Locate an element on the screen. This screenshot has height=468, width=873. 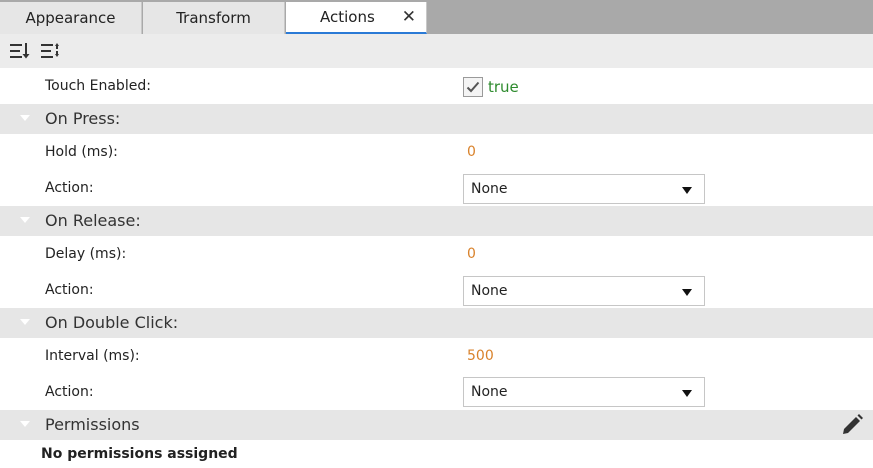
delay-value: 0 is located at coordinates (471, 254).